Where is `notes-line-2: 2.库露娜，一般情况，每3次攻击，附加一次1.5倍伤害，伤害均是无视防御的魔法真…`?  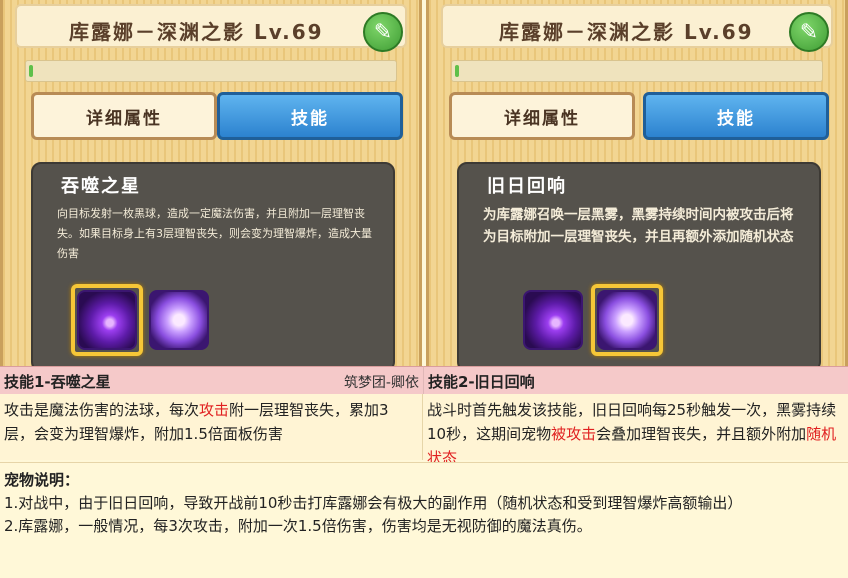
notes-line-2: 2.库露娜，一般情况，每3次攻击，附加一次1.5倍伤害，伤害均是无视防御的魔法真… is located at coordinates (298, 526).